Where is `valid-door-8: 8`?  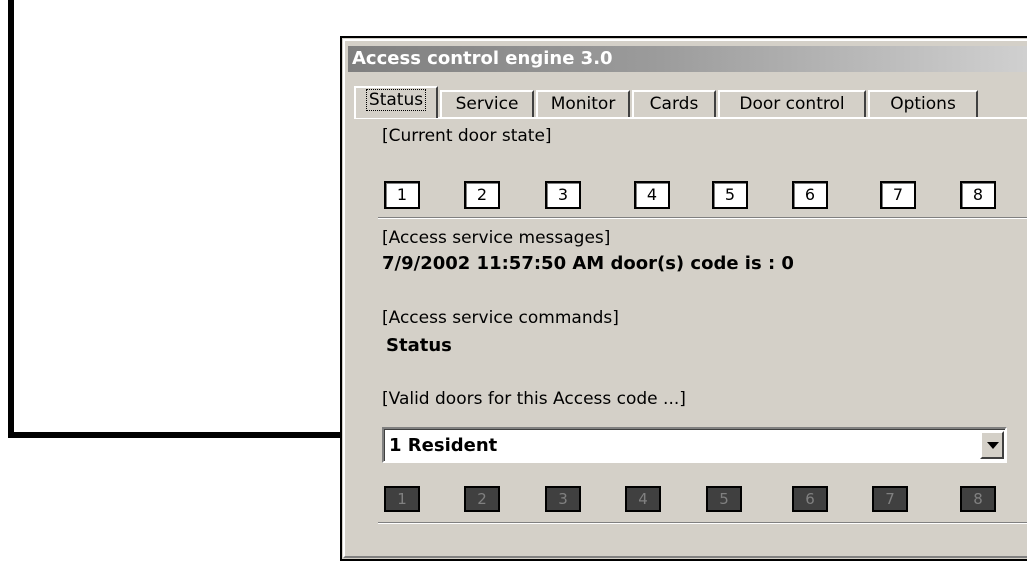 valid-door-8: 8 is located at coordinates (978, 499).